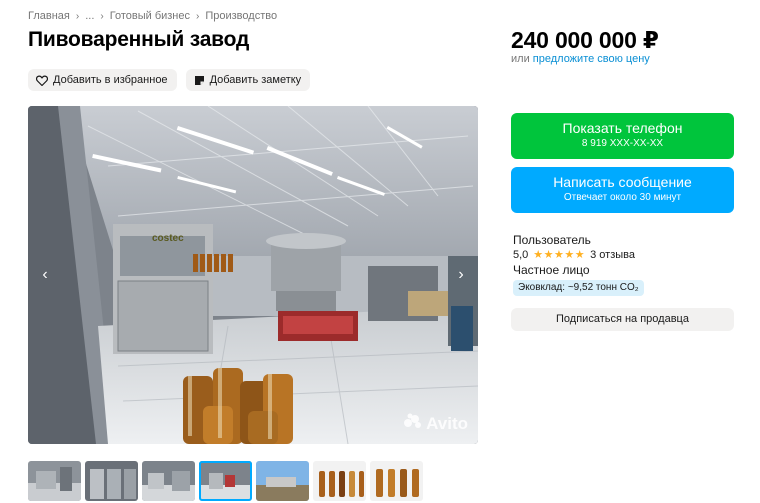 The image size is (760, 503). I want to click on add-to-favorites-button: Добавить в избранное, so click(102, 80).